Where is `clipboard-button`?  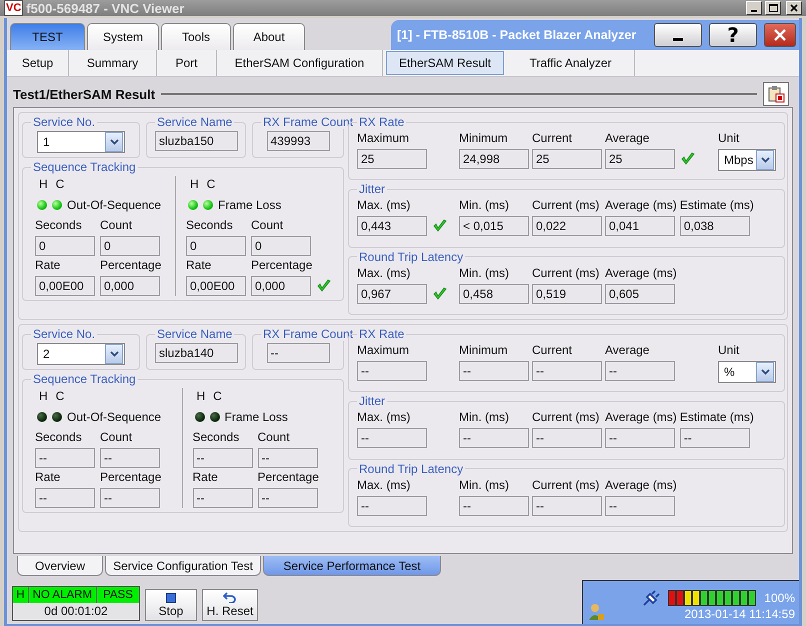
clipboard-button is located at coordinates (776, 94).